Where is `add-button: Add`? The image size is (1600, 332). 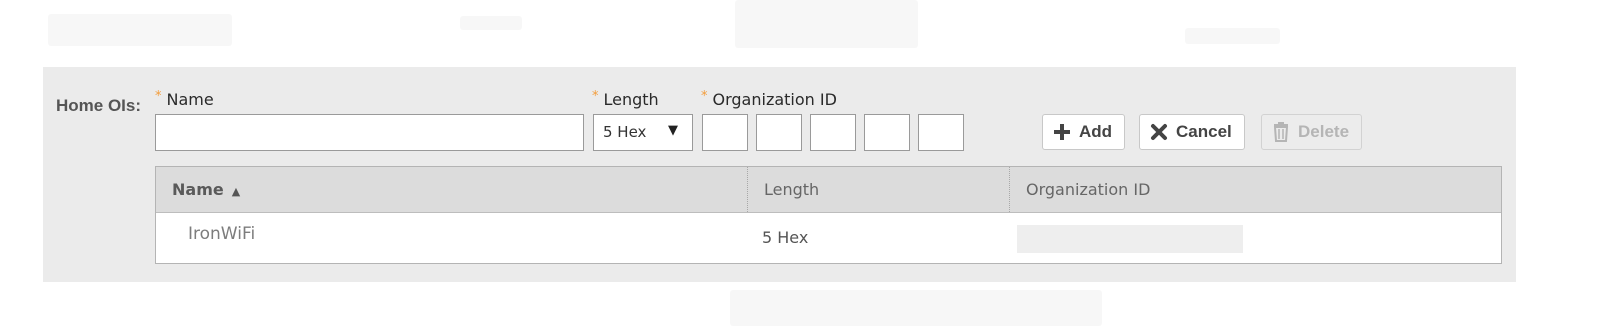 add-button: Add is located at coordinates (1084, 132).